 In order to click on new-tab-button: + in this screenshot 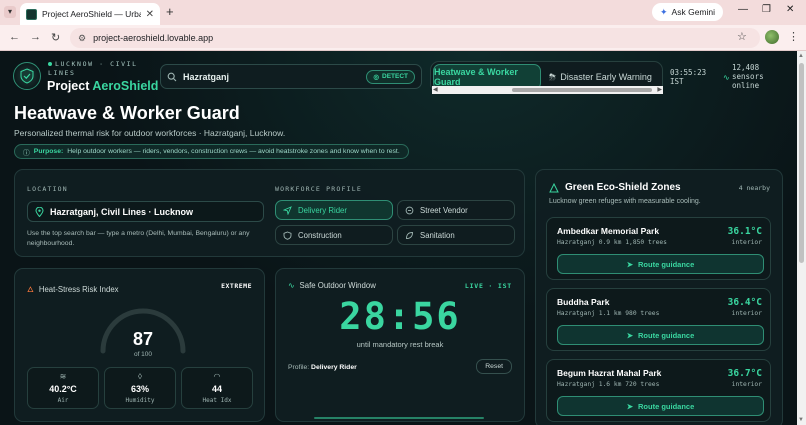, I will do `click(170, 11)`.